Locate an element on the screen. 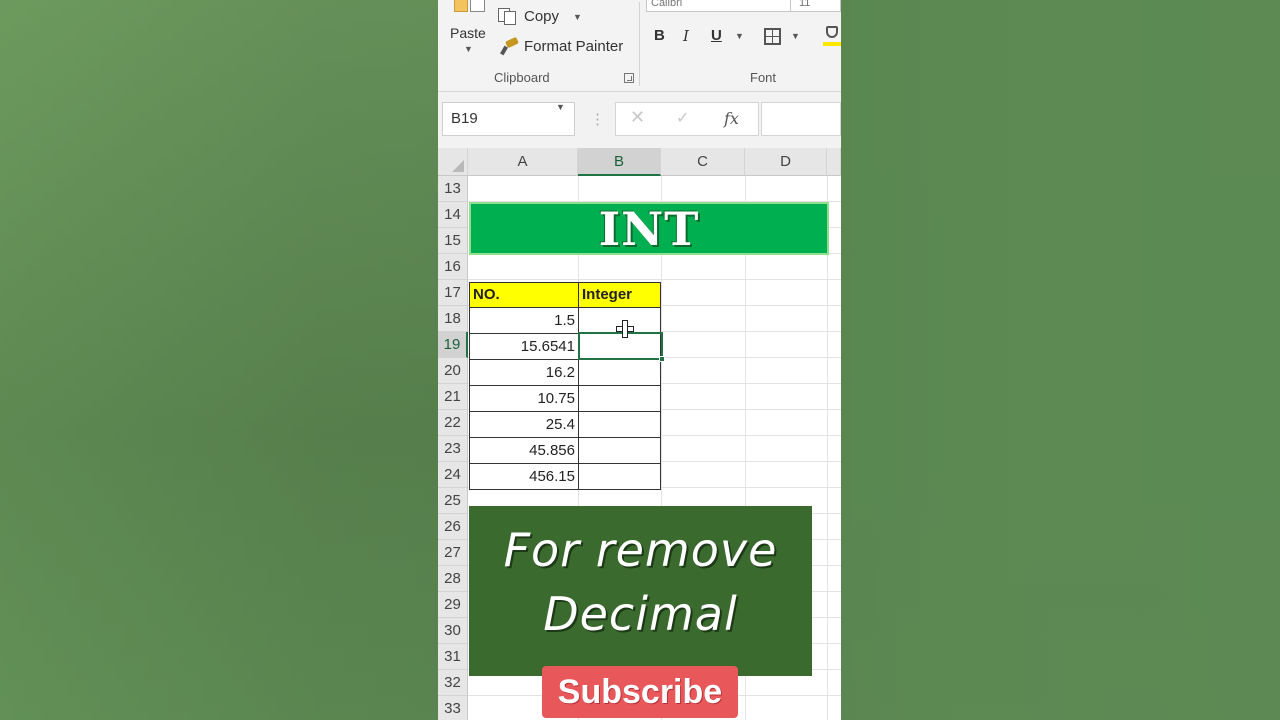 The image size is (1280, 720). int-title-banner: INT is located at coordinates (649, 228).